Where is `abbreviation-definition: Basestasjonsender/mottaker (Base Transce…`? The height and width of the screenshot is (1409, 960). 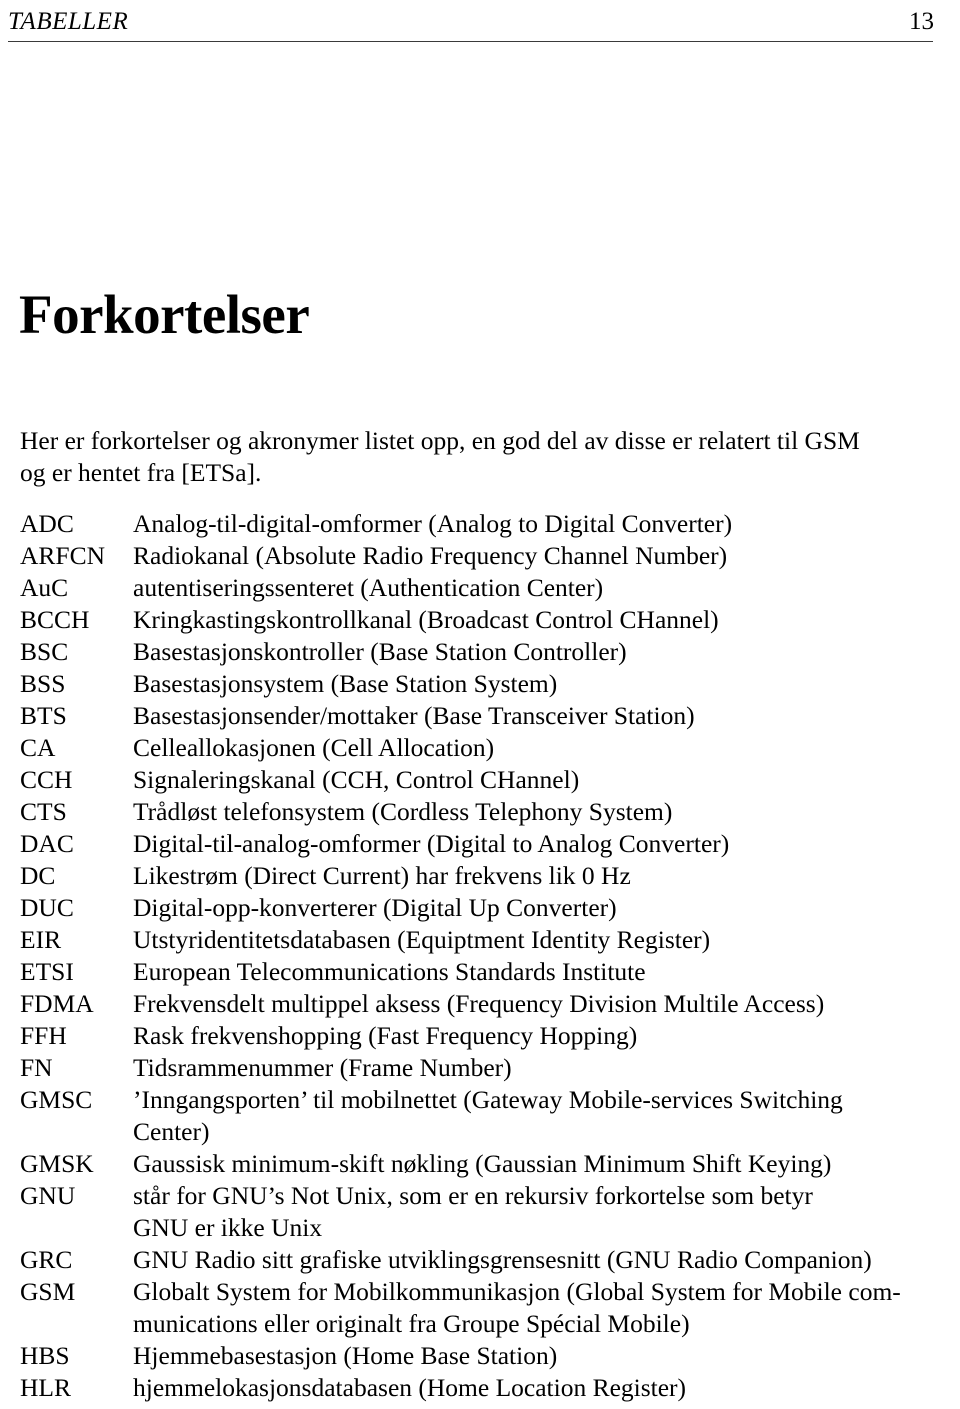
abbreviation-definition: Basestasjonsender/mottaker (Base Transce… is located at coordinates (536, 716).